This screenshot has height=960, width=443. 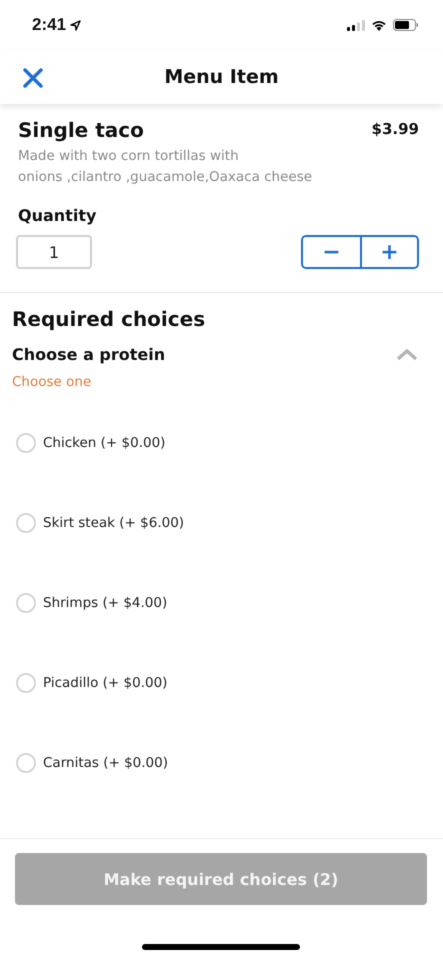 What do you see at coordinates (58, 215) in the screenshot?
I see `quantity-label: Quantity` at bounding box center [58, 215].